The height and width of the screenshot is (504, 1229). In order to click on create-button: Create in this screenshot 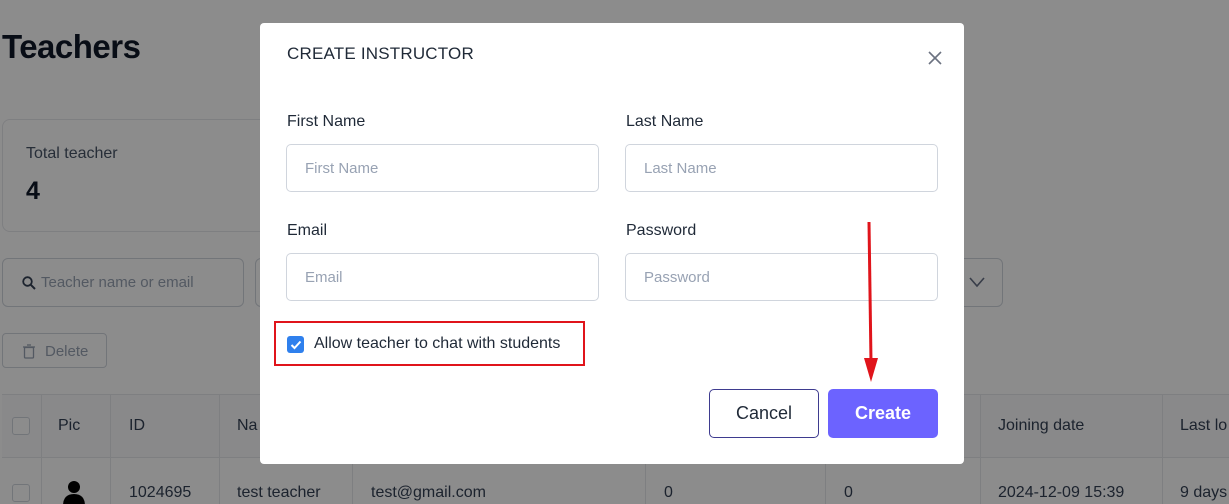, I will do `click(883, 413)`.